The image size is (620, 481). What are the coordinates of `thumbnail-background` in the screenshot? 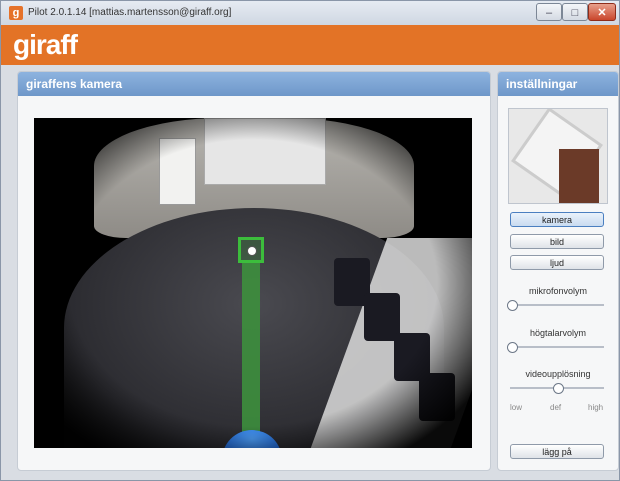 It's located at (579, 176).